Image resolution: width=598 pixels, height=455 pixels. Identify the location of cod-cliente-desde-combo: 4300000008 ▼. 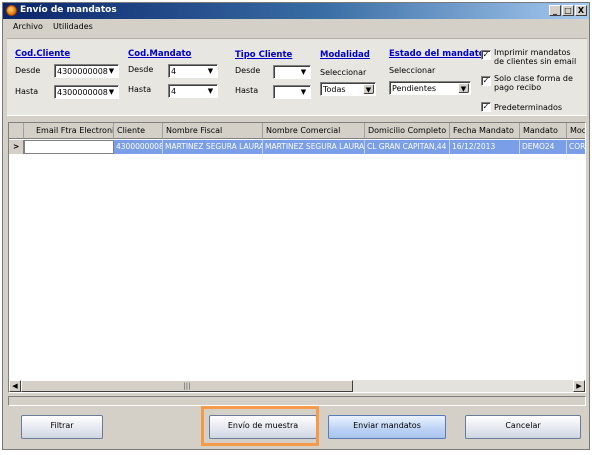
(86, 71).